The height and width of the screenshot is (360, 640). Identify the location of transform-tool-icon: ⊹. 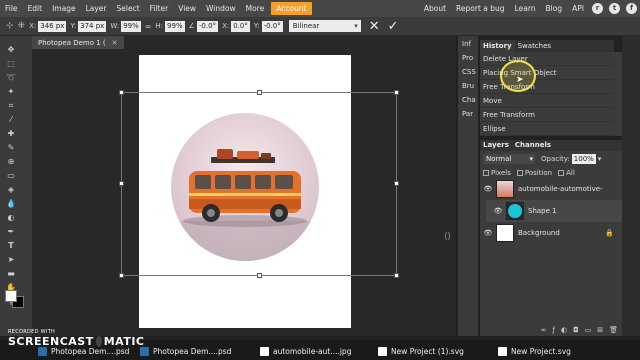
(10, 26).